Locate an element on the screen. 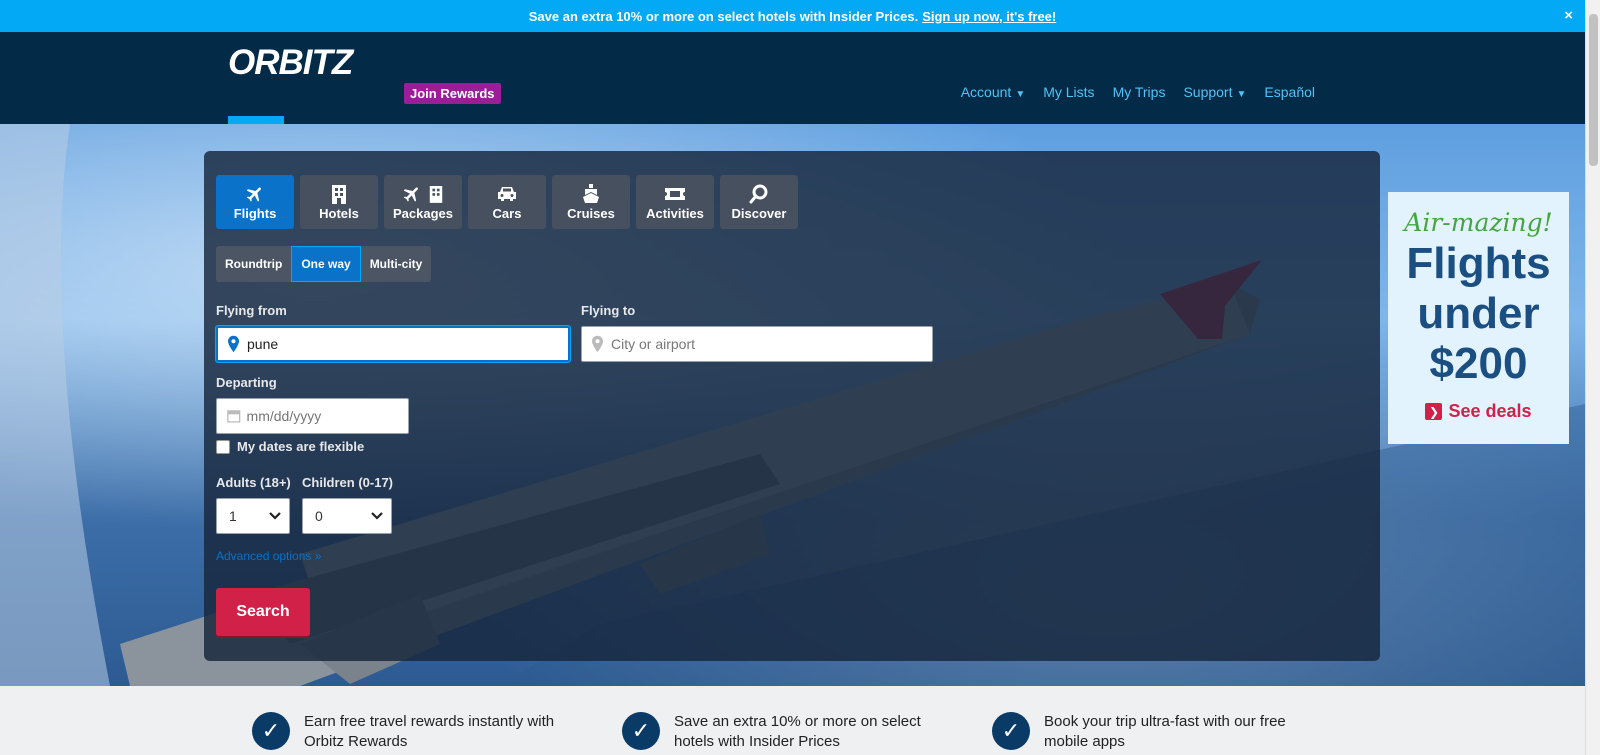 The image size is (1600, 755). ad-tagline: Air-mazing! is located at coordinates (1478, 222).